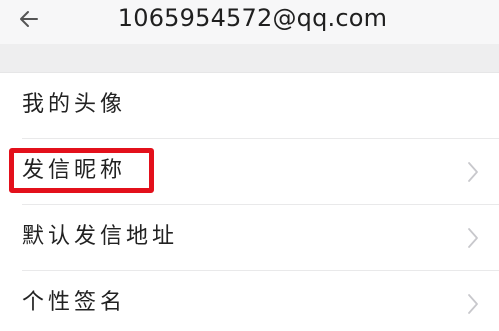 This screenshot has height=331, width=499. I want to click on top-bar: 1065954572@qq.com, so click(249, 22).